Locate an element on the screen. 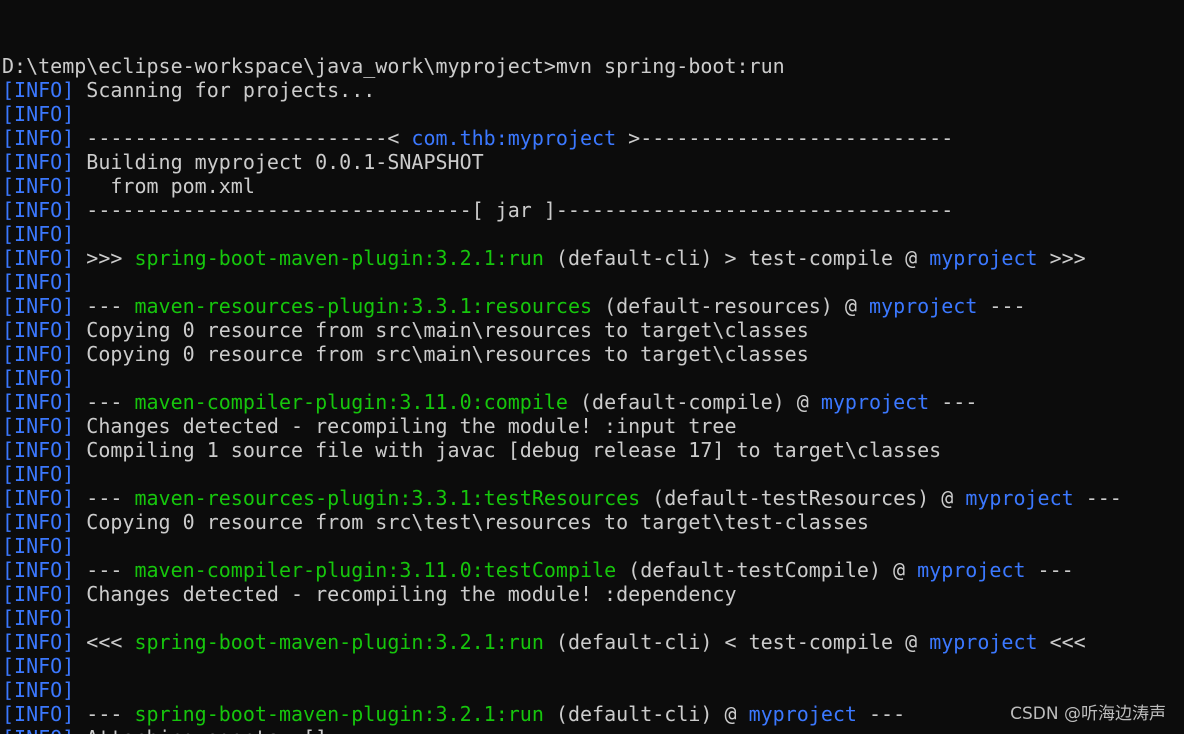 The image size is (1184, 734). log-text: com.thb:myproject is located at coordinates (514, 138).